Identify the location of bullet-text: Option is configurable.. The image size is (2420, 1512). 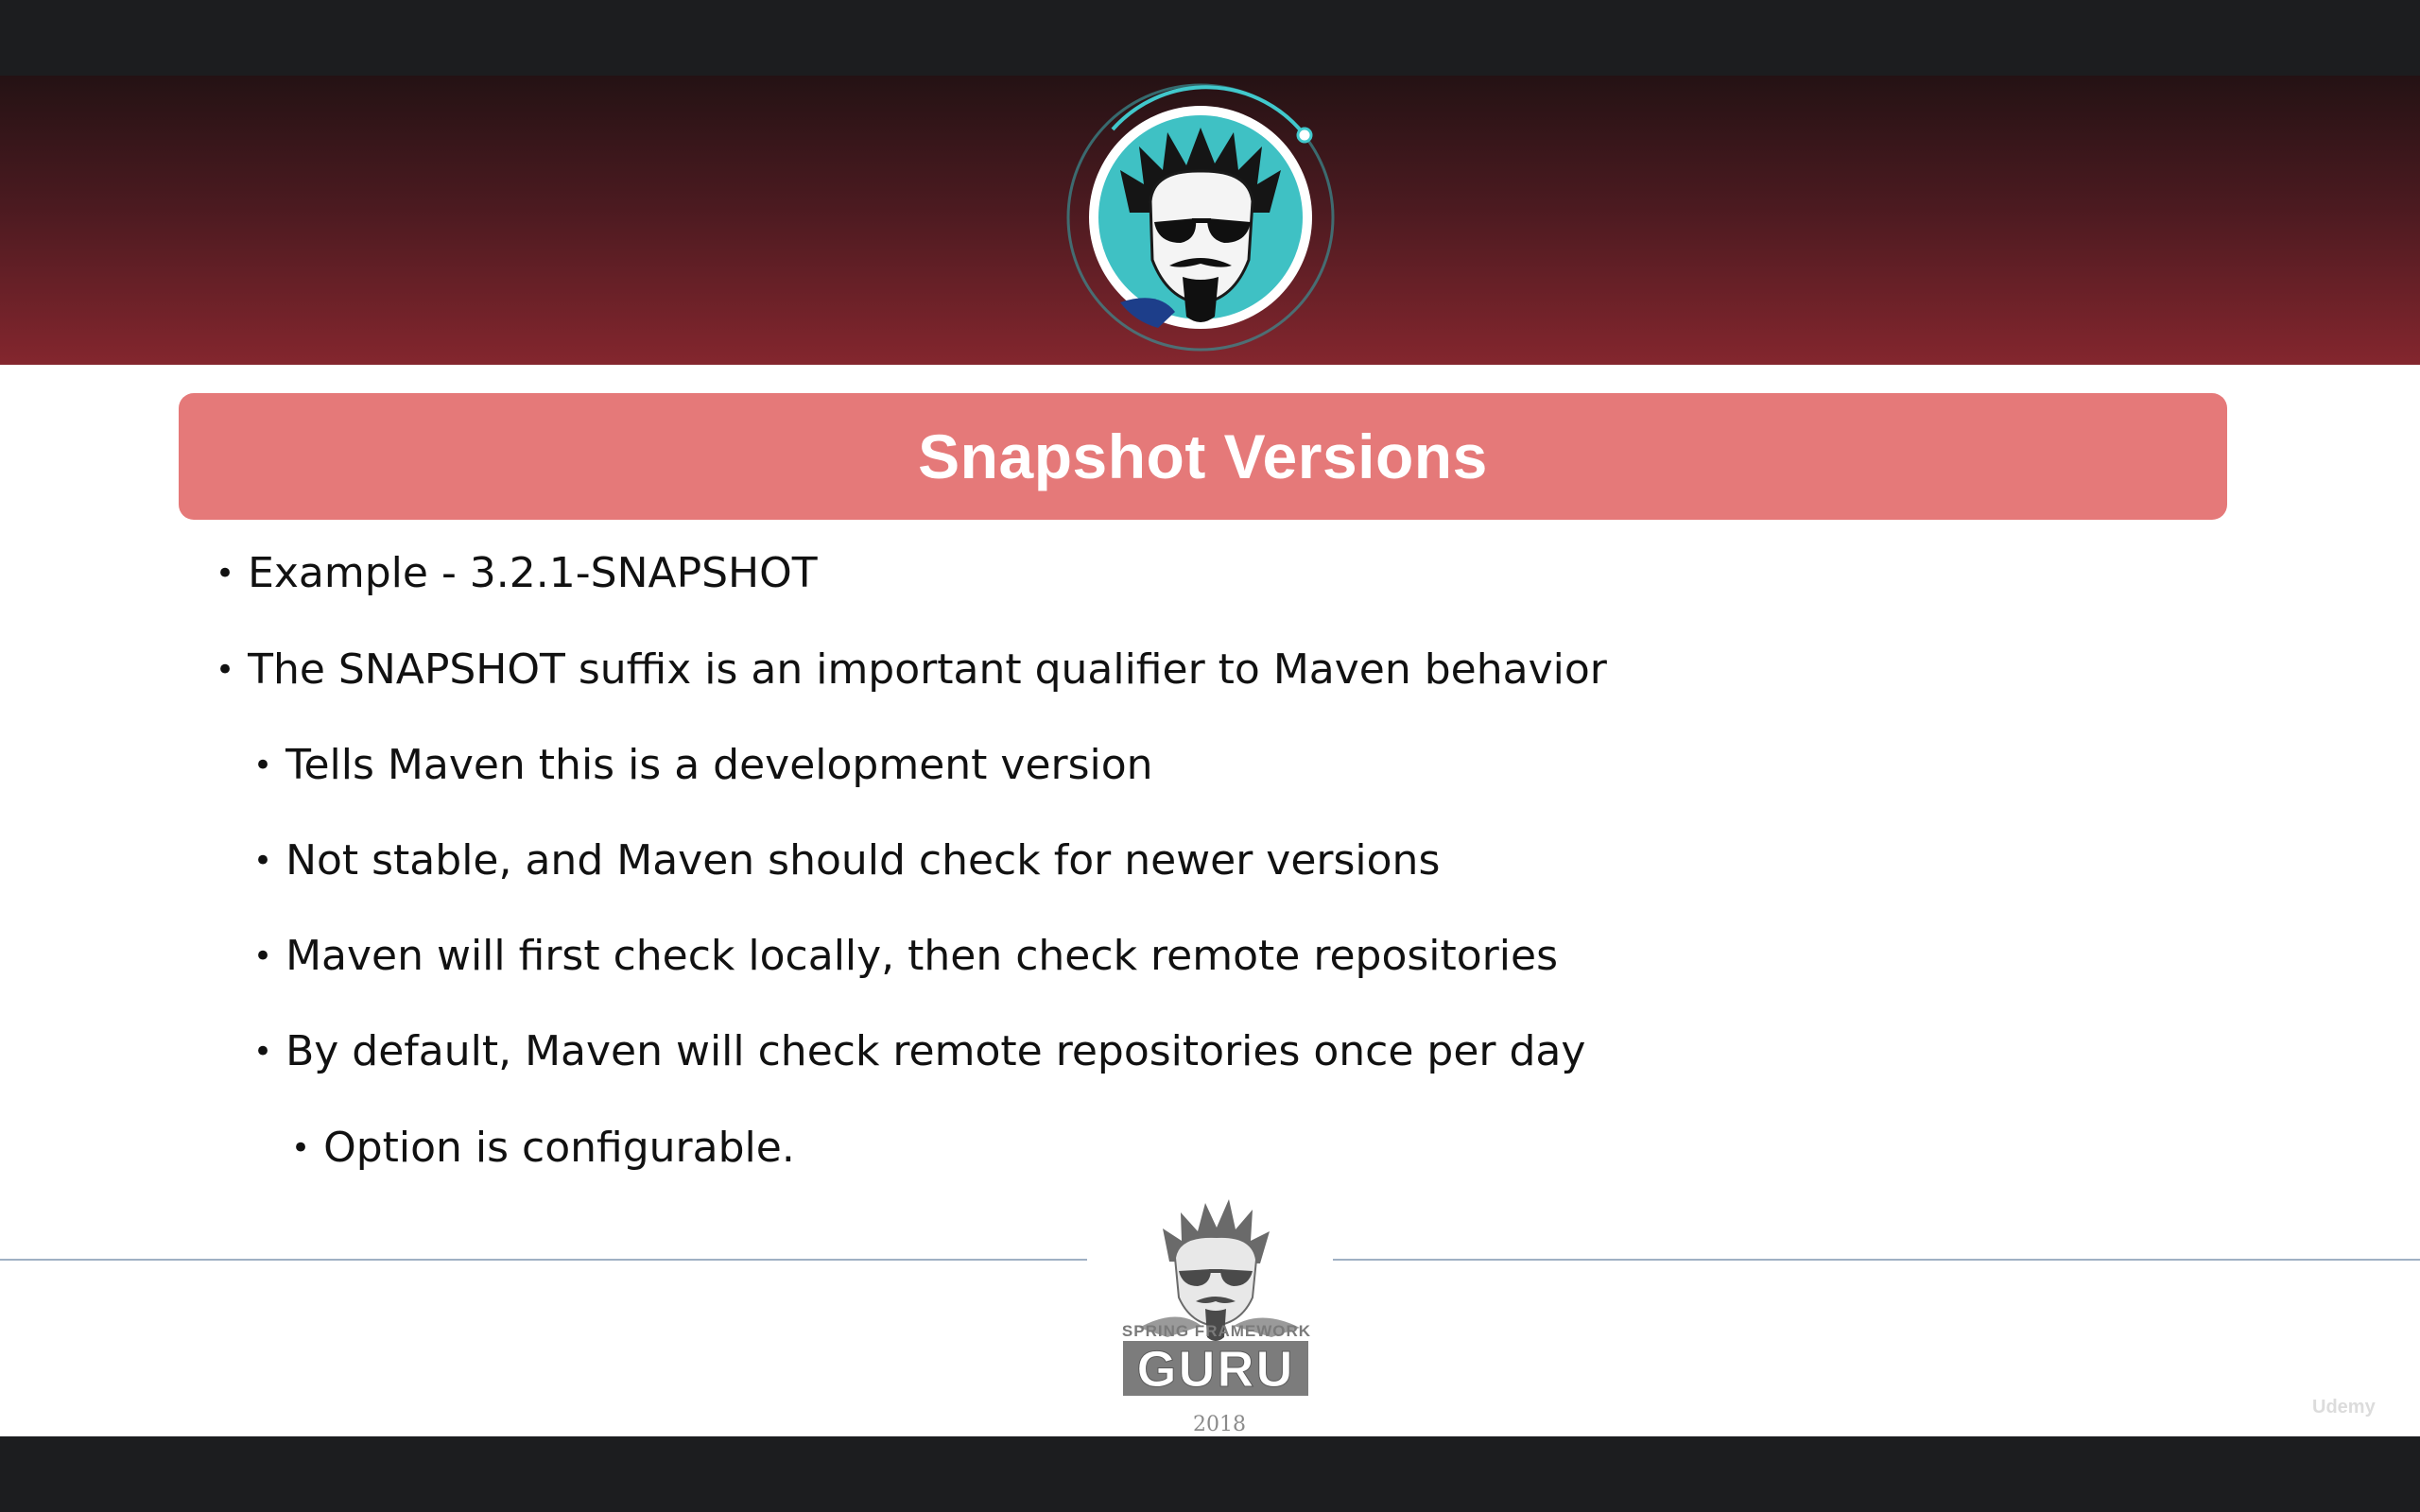
(559, 1148).